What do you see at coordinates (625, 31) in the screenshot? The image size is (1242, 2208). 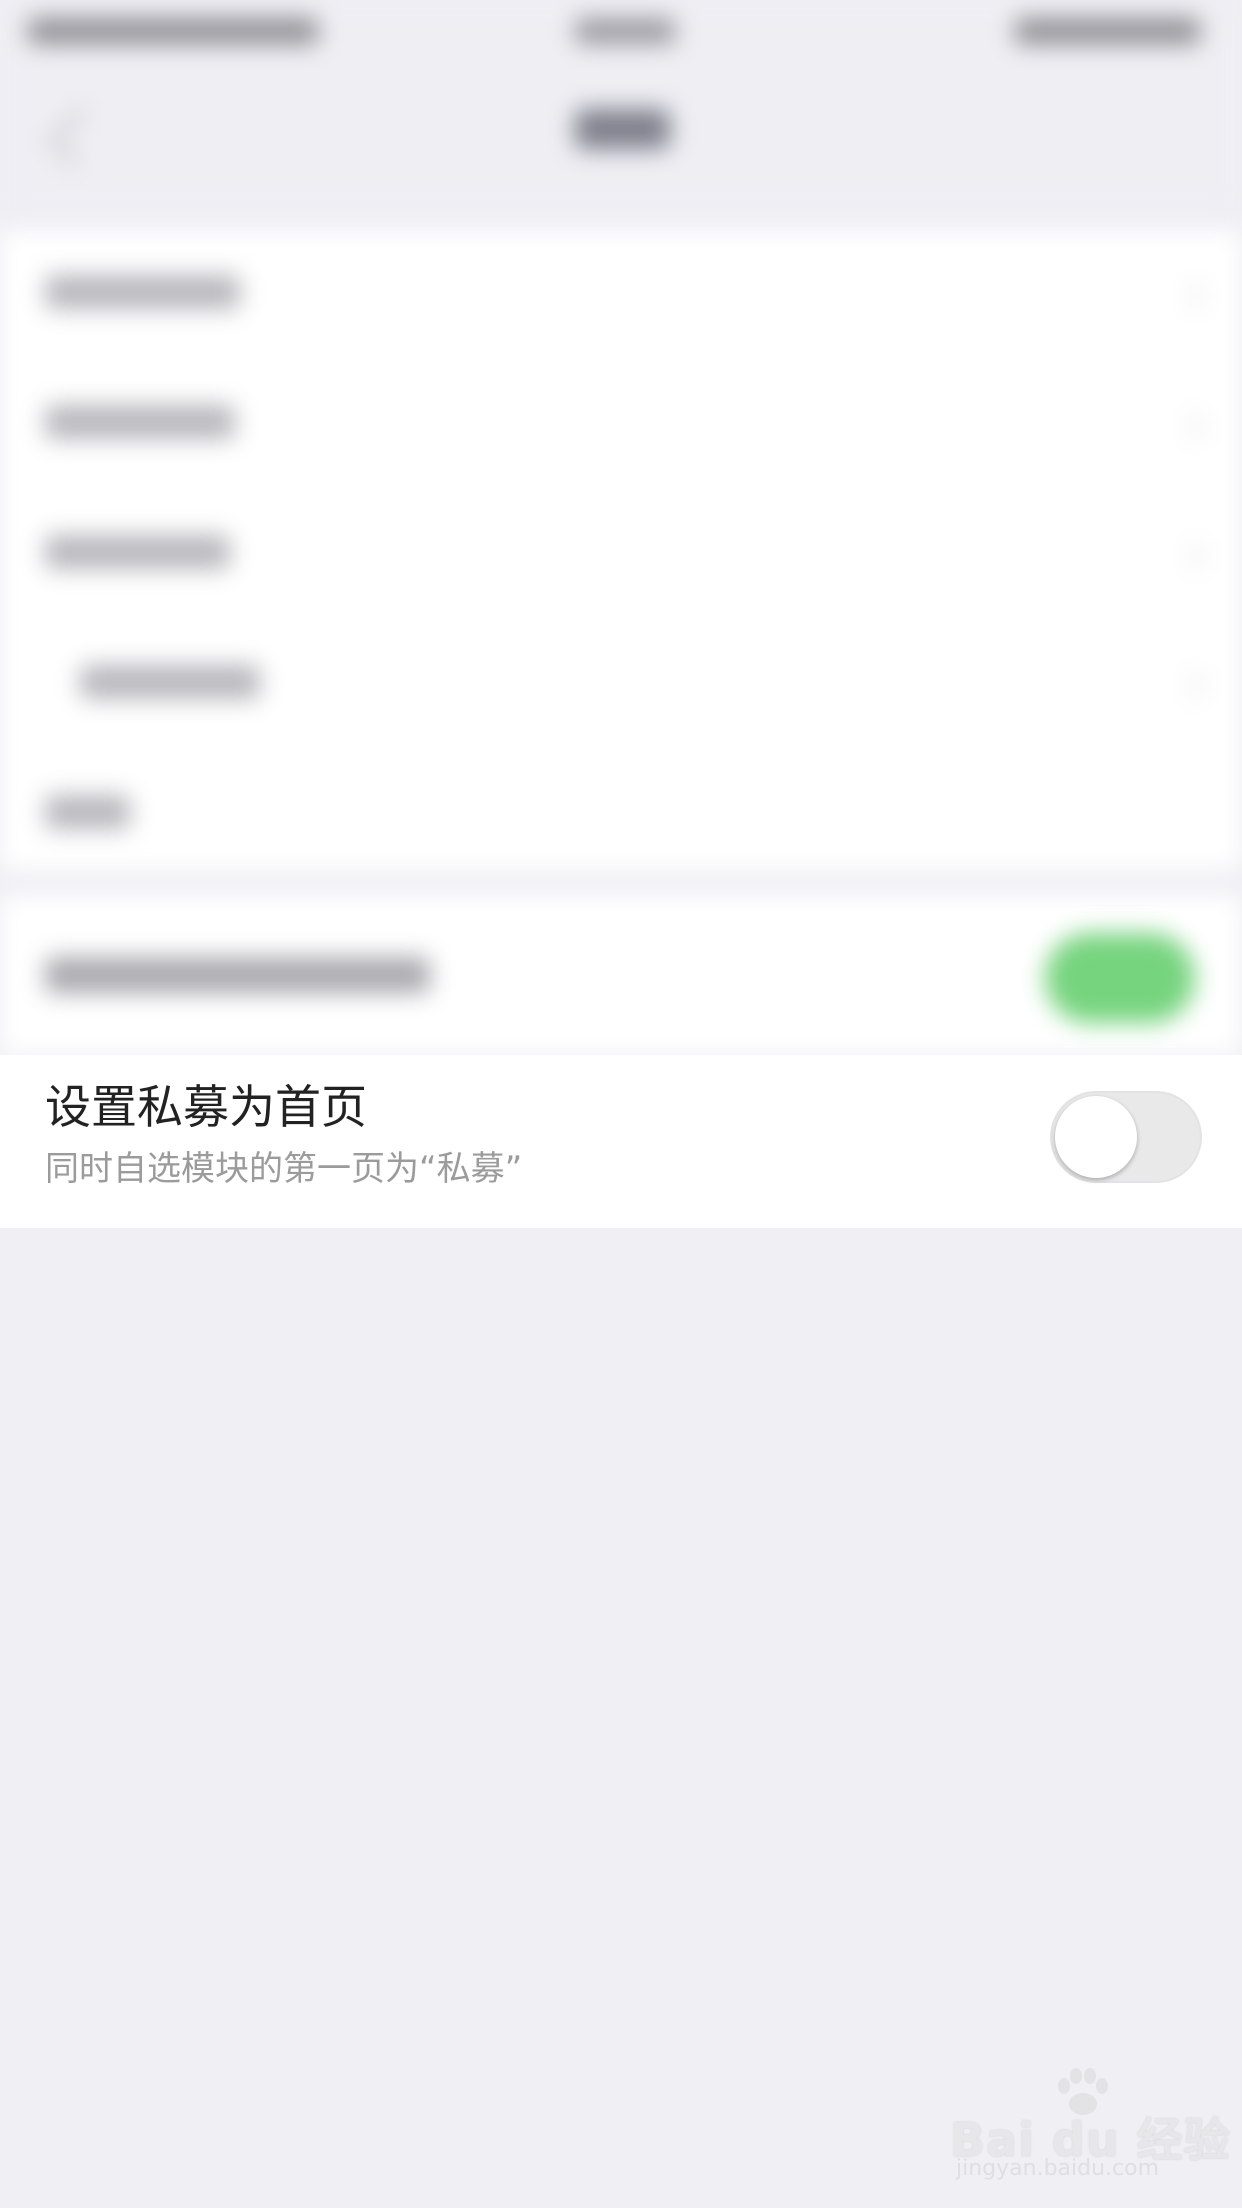 I see `status-time` at bounding box center [625, 31].